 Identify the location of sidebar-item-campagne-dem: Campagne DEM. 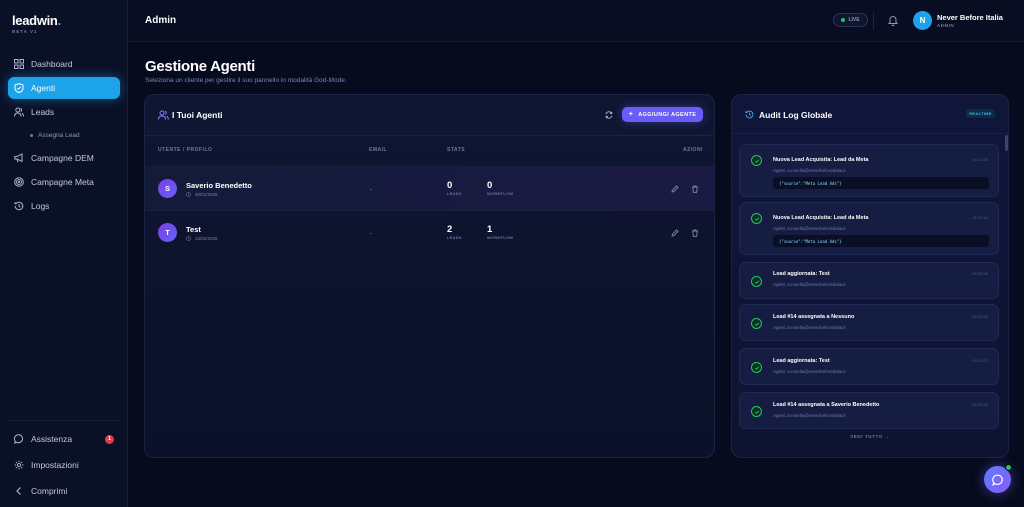
(64, 158).